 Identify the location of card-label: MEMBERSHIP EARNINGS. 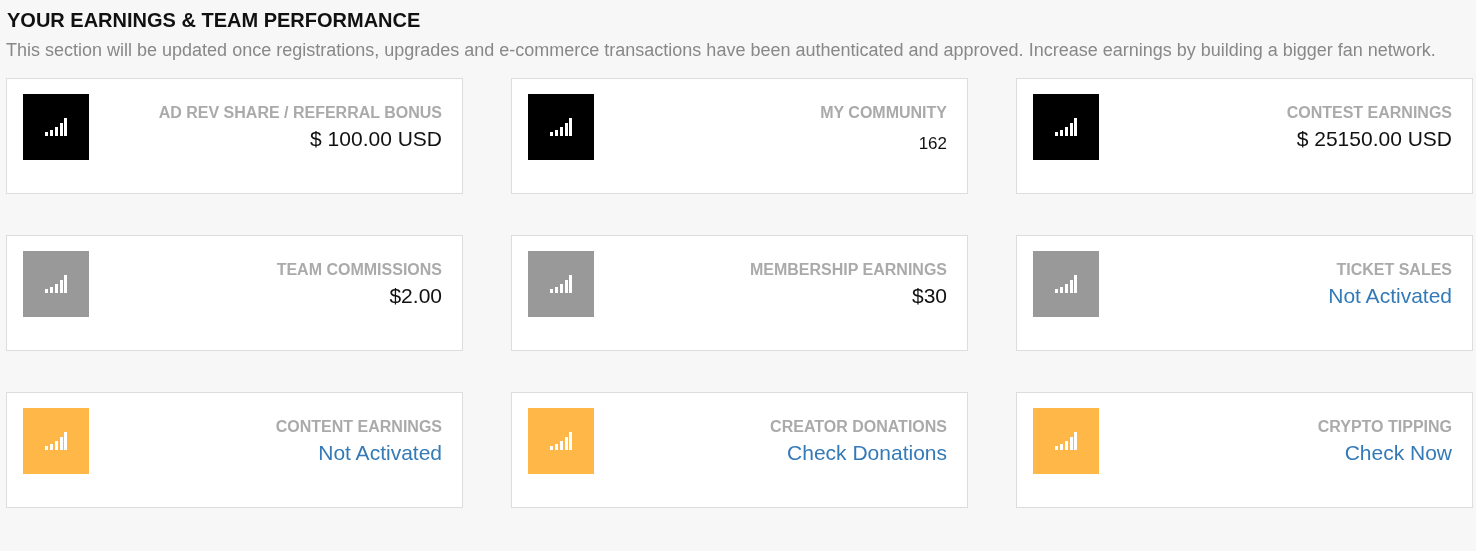
(848, 270).